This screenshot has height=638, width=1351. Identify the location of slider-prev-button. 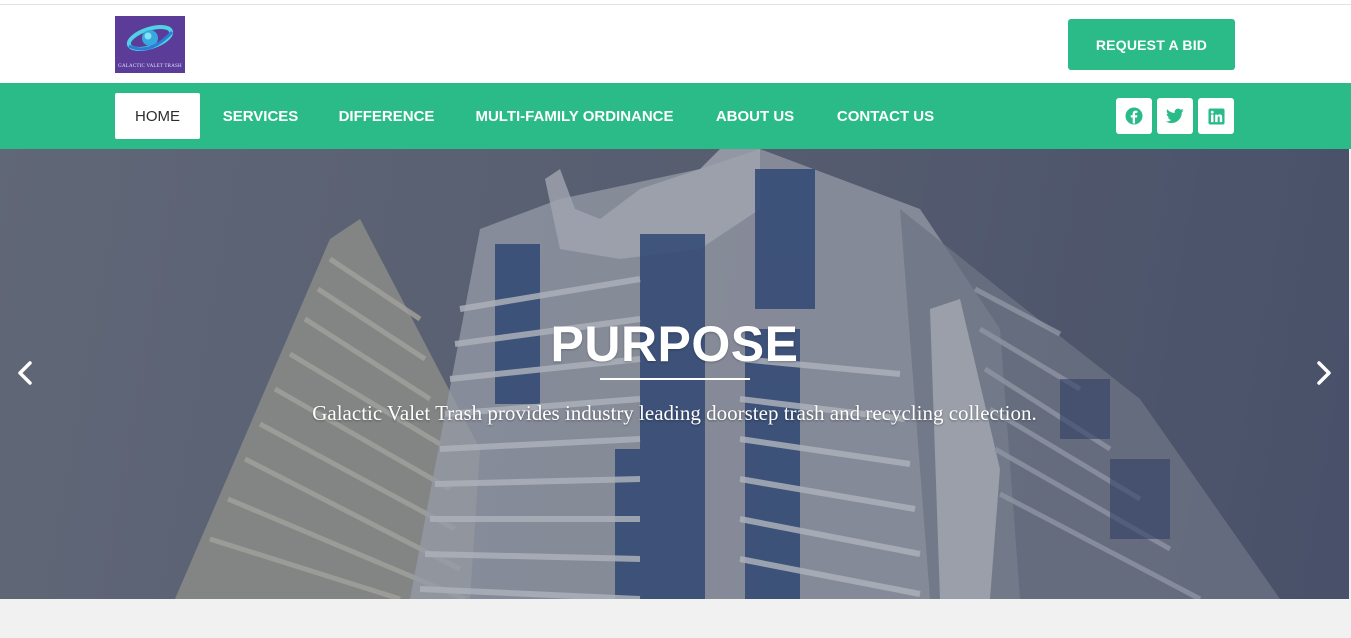
(25, 373).